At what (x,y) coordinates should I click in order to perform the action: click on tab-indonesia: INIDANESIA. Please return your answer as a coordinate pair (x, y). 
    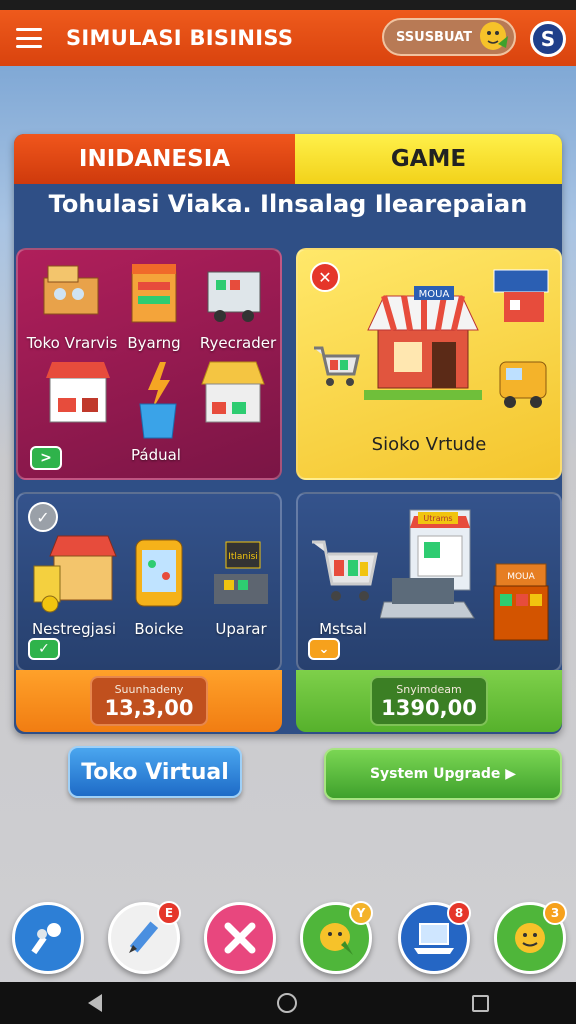
    Looking at the image, I should click on (154, 159).